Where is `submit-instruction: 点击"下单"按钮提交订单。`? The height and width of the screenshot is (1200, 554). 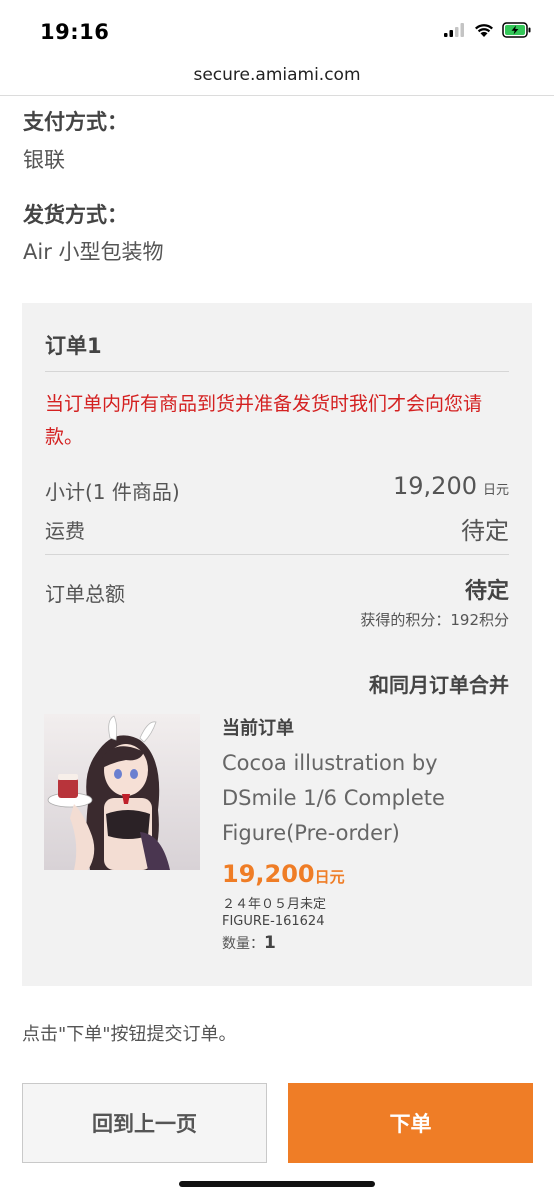
submit-instruction: 点击"下单"按钮提交订单。 is located at coordinates (129, 1034).